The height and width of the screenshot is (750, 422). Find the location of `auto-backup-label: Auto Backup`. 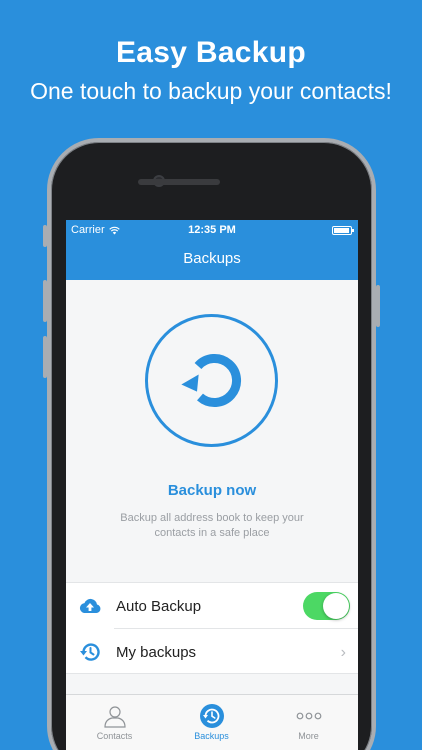

auto-backup-label: Auto Backup is located at coordinates (159, 606).